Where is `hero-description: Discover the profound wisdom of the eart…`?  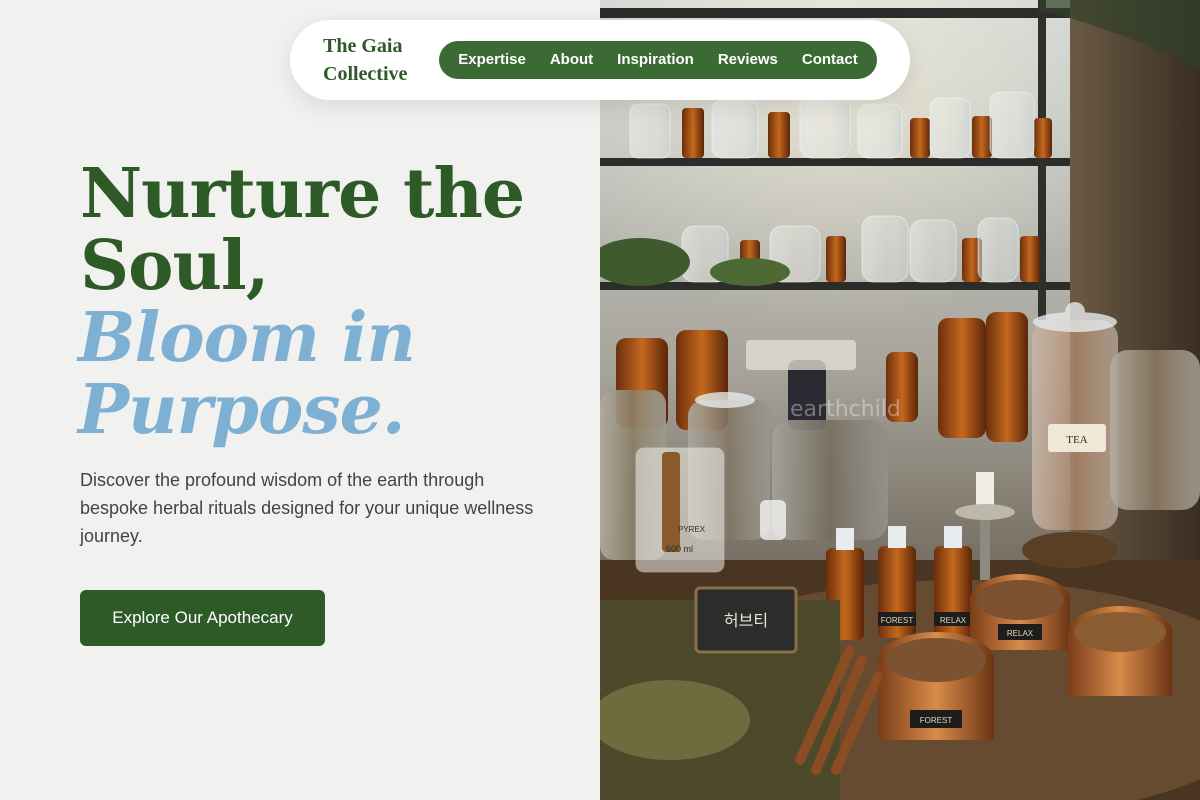
hero-description: Discover the profound wisdom of the eart… is located at coordinates (307, 508).